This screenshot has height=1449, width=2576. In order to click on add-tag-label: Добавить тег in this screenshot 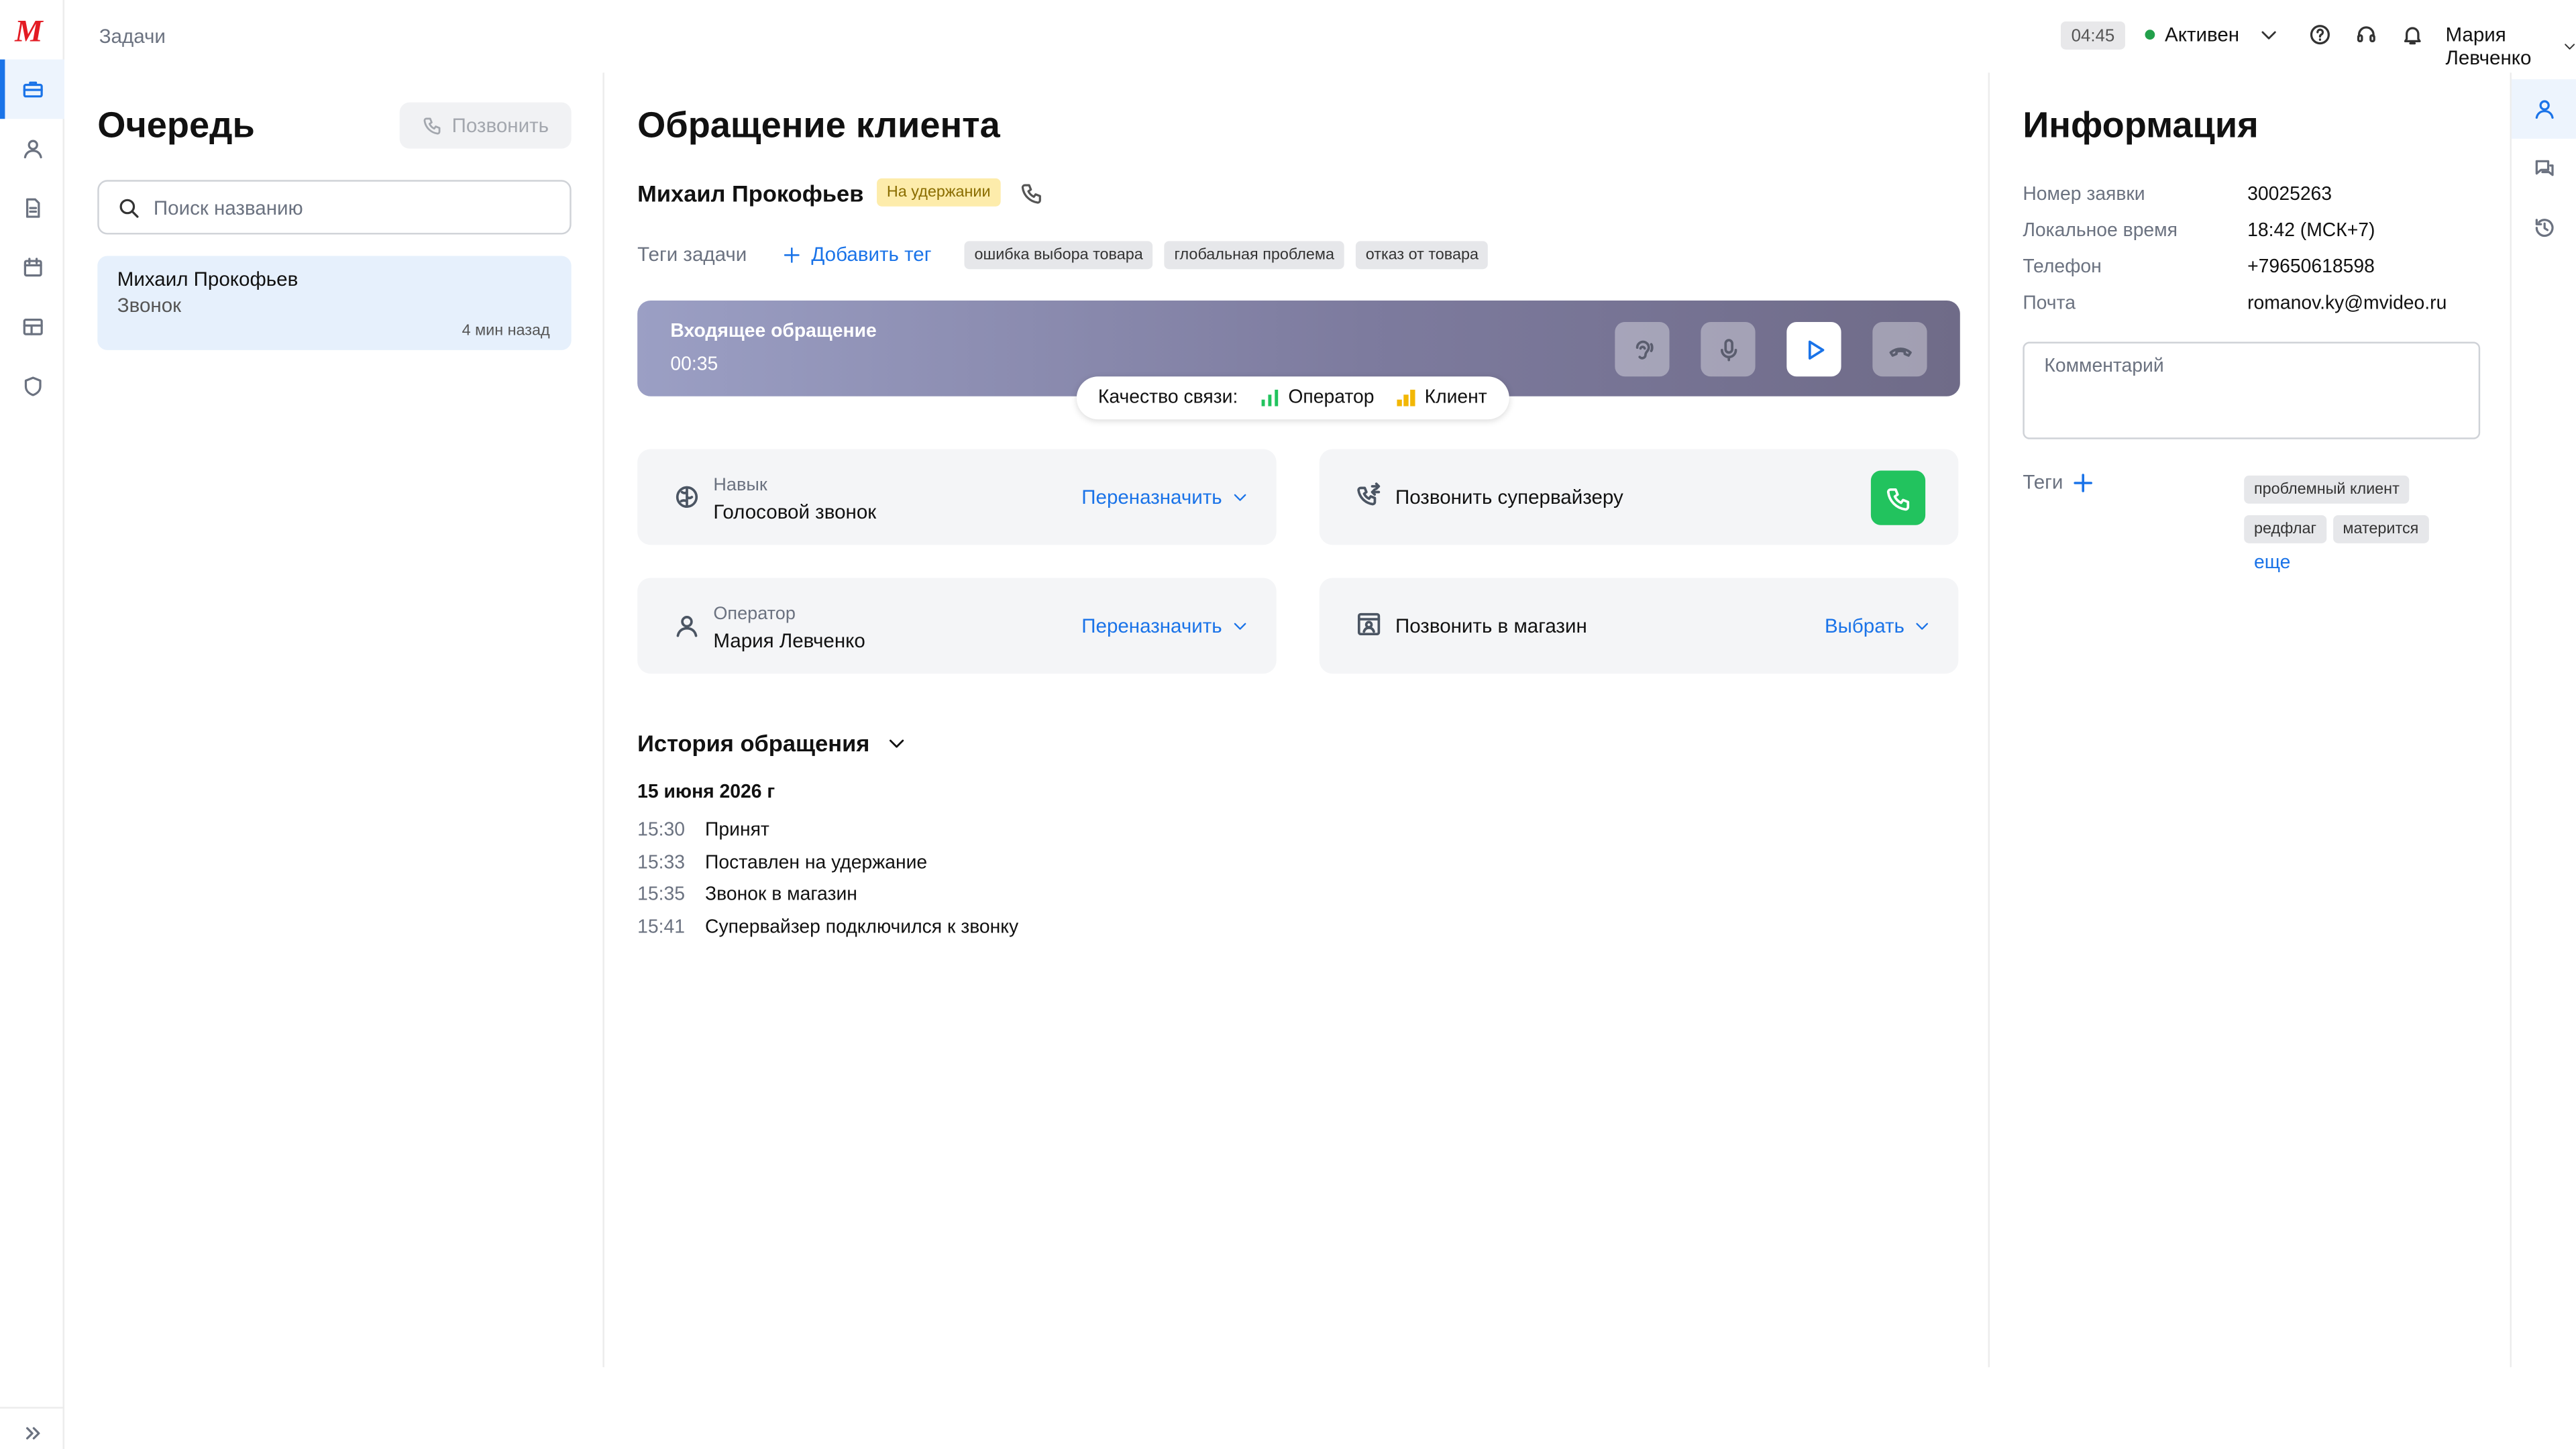, I will do `click(871, 254)`.